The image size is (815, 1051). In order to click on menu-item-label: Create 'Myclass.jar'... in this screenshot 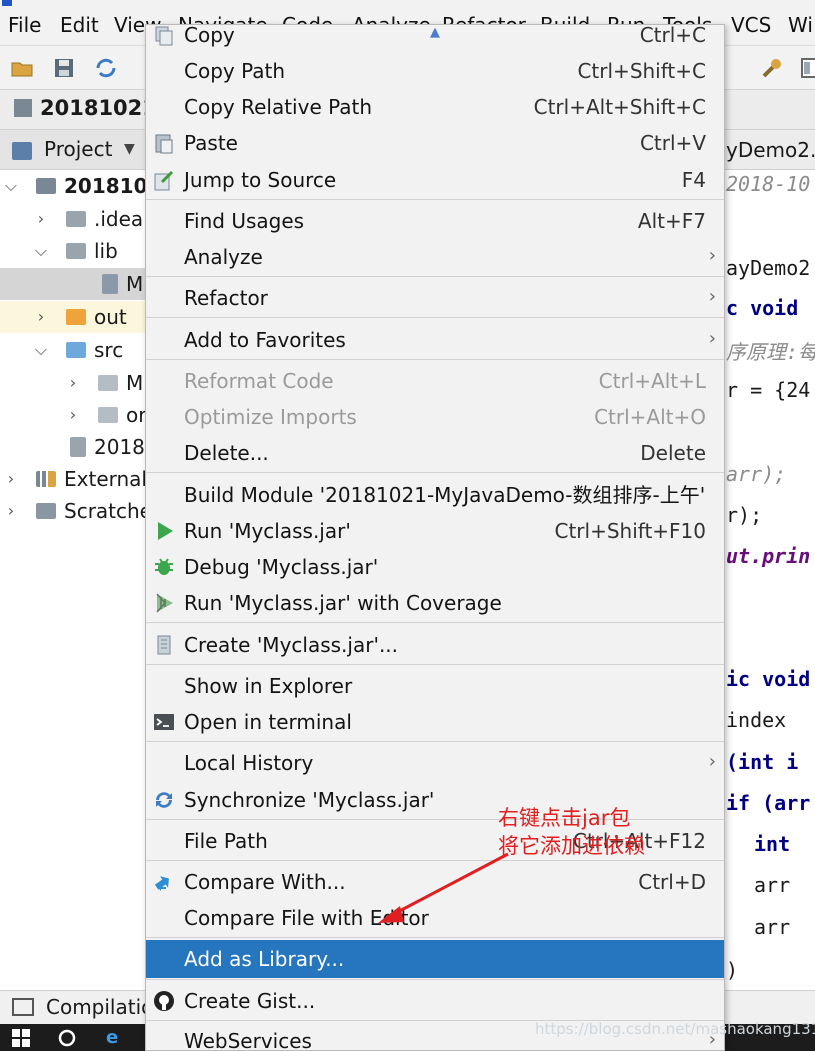, I will do `click(291, 645)`.